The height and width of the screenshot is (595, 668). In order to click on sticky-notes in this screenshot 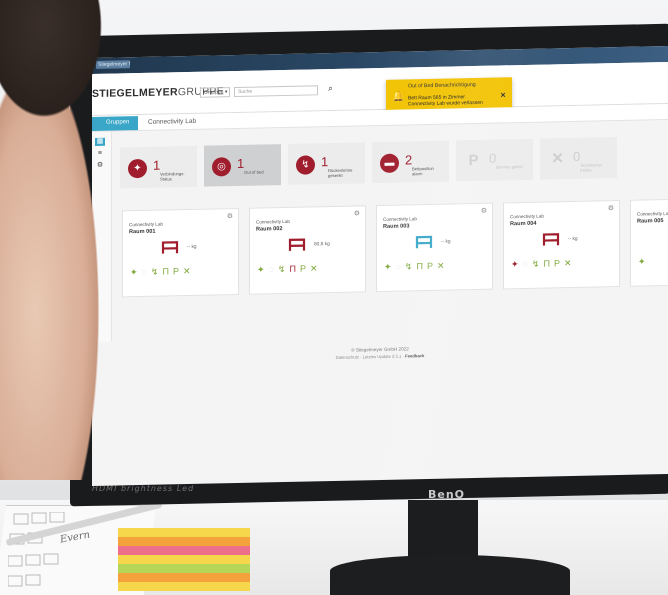, I will do `click(184, 561)`.